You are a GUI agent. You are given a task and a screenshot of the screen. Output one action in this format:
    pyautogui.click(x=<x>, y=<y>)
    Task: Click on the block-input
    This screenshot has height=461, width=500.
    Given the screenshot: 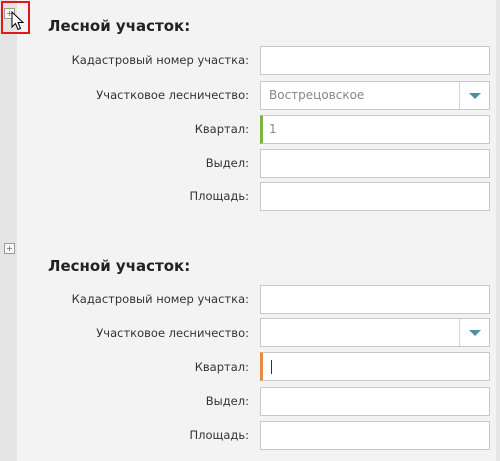 What is the action you would take?
    pyautogui.click(x=375, y=366)
    